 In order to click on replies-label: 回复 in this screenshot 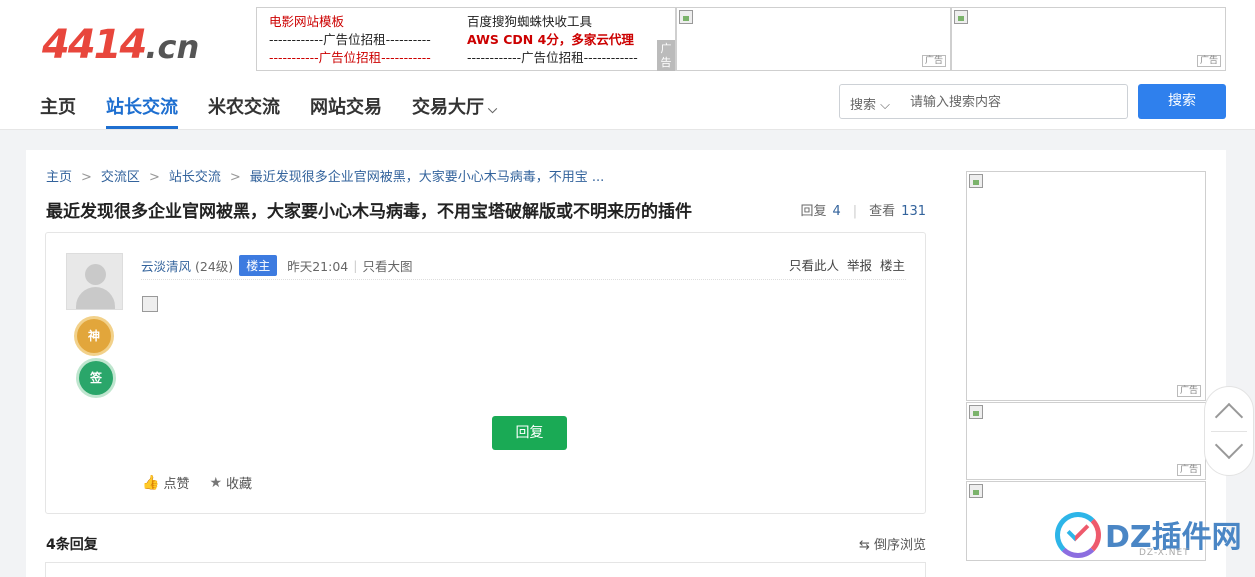, I will do `click(813, 211)`.